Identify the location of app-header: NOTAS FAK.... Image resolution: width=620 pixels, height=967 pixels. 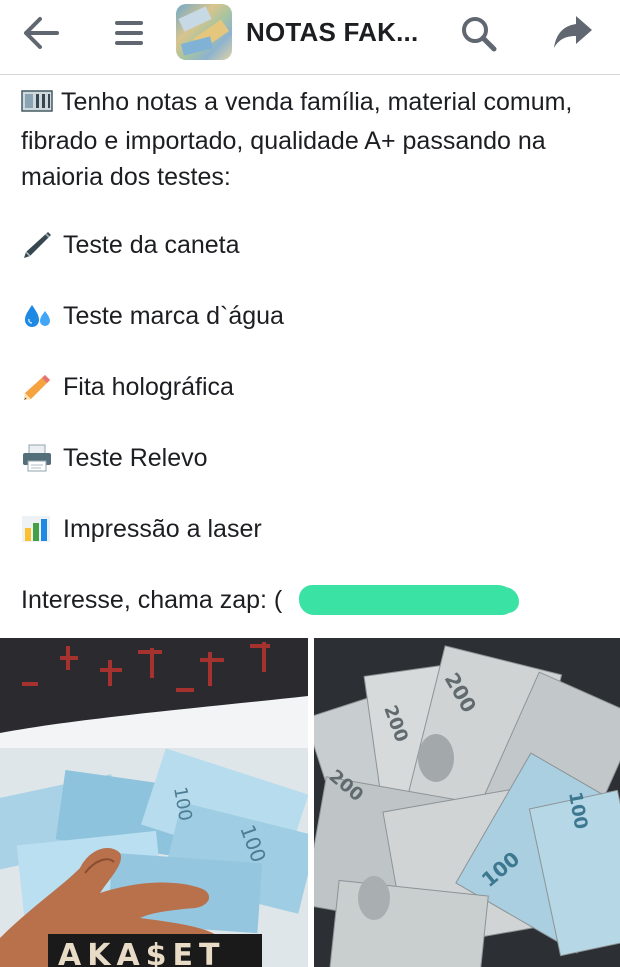
(310, 37).